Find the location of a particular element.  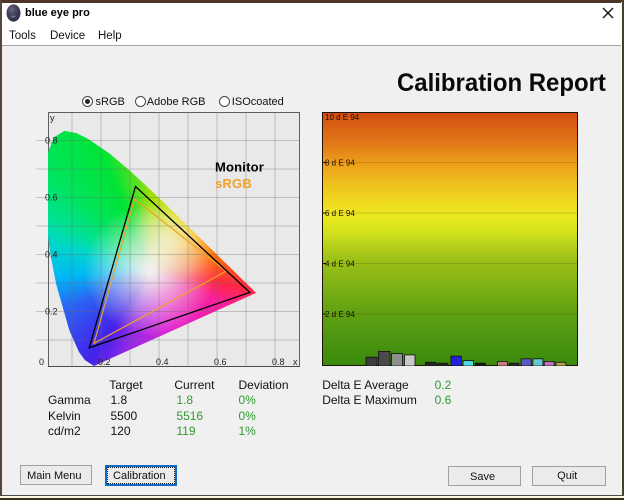

svg-text: 10 d E 94 is located at coordinates (342, 117).